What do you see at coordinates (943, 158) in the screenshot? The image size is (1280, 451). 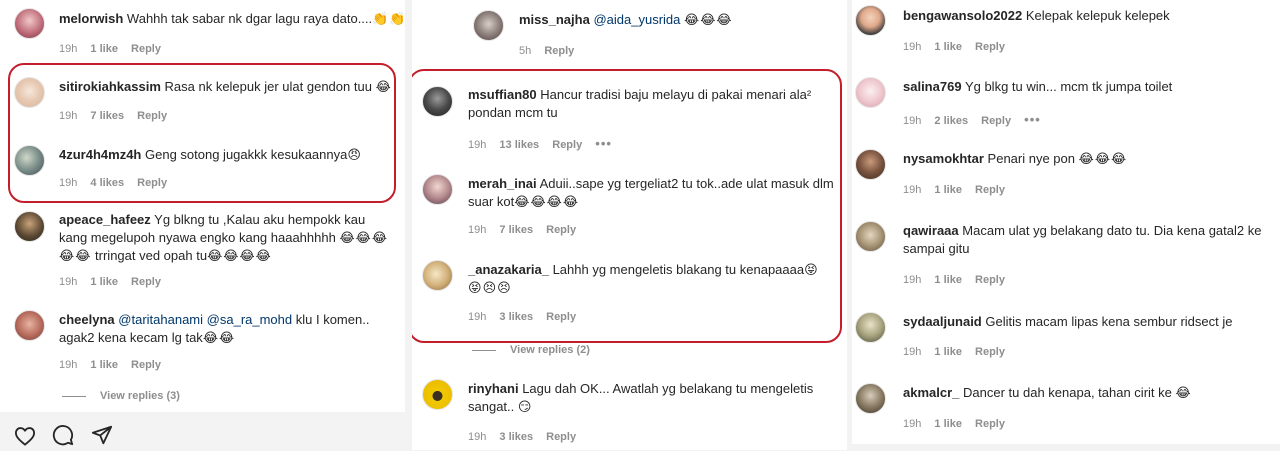 I see `comment-username: nysamokhtar` at bounding box center [943, 158].